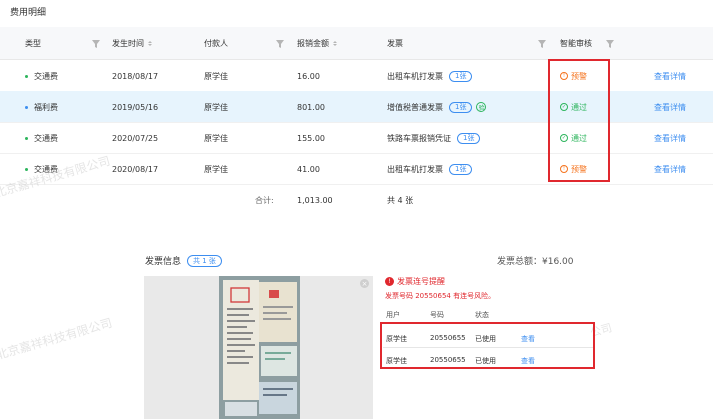 Image resolution: width=713 pixels, height=419 pixels. Describe the element at coordinates (128, 43) in the screenshot. I see `col-date-label: 发生时间` at that location.